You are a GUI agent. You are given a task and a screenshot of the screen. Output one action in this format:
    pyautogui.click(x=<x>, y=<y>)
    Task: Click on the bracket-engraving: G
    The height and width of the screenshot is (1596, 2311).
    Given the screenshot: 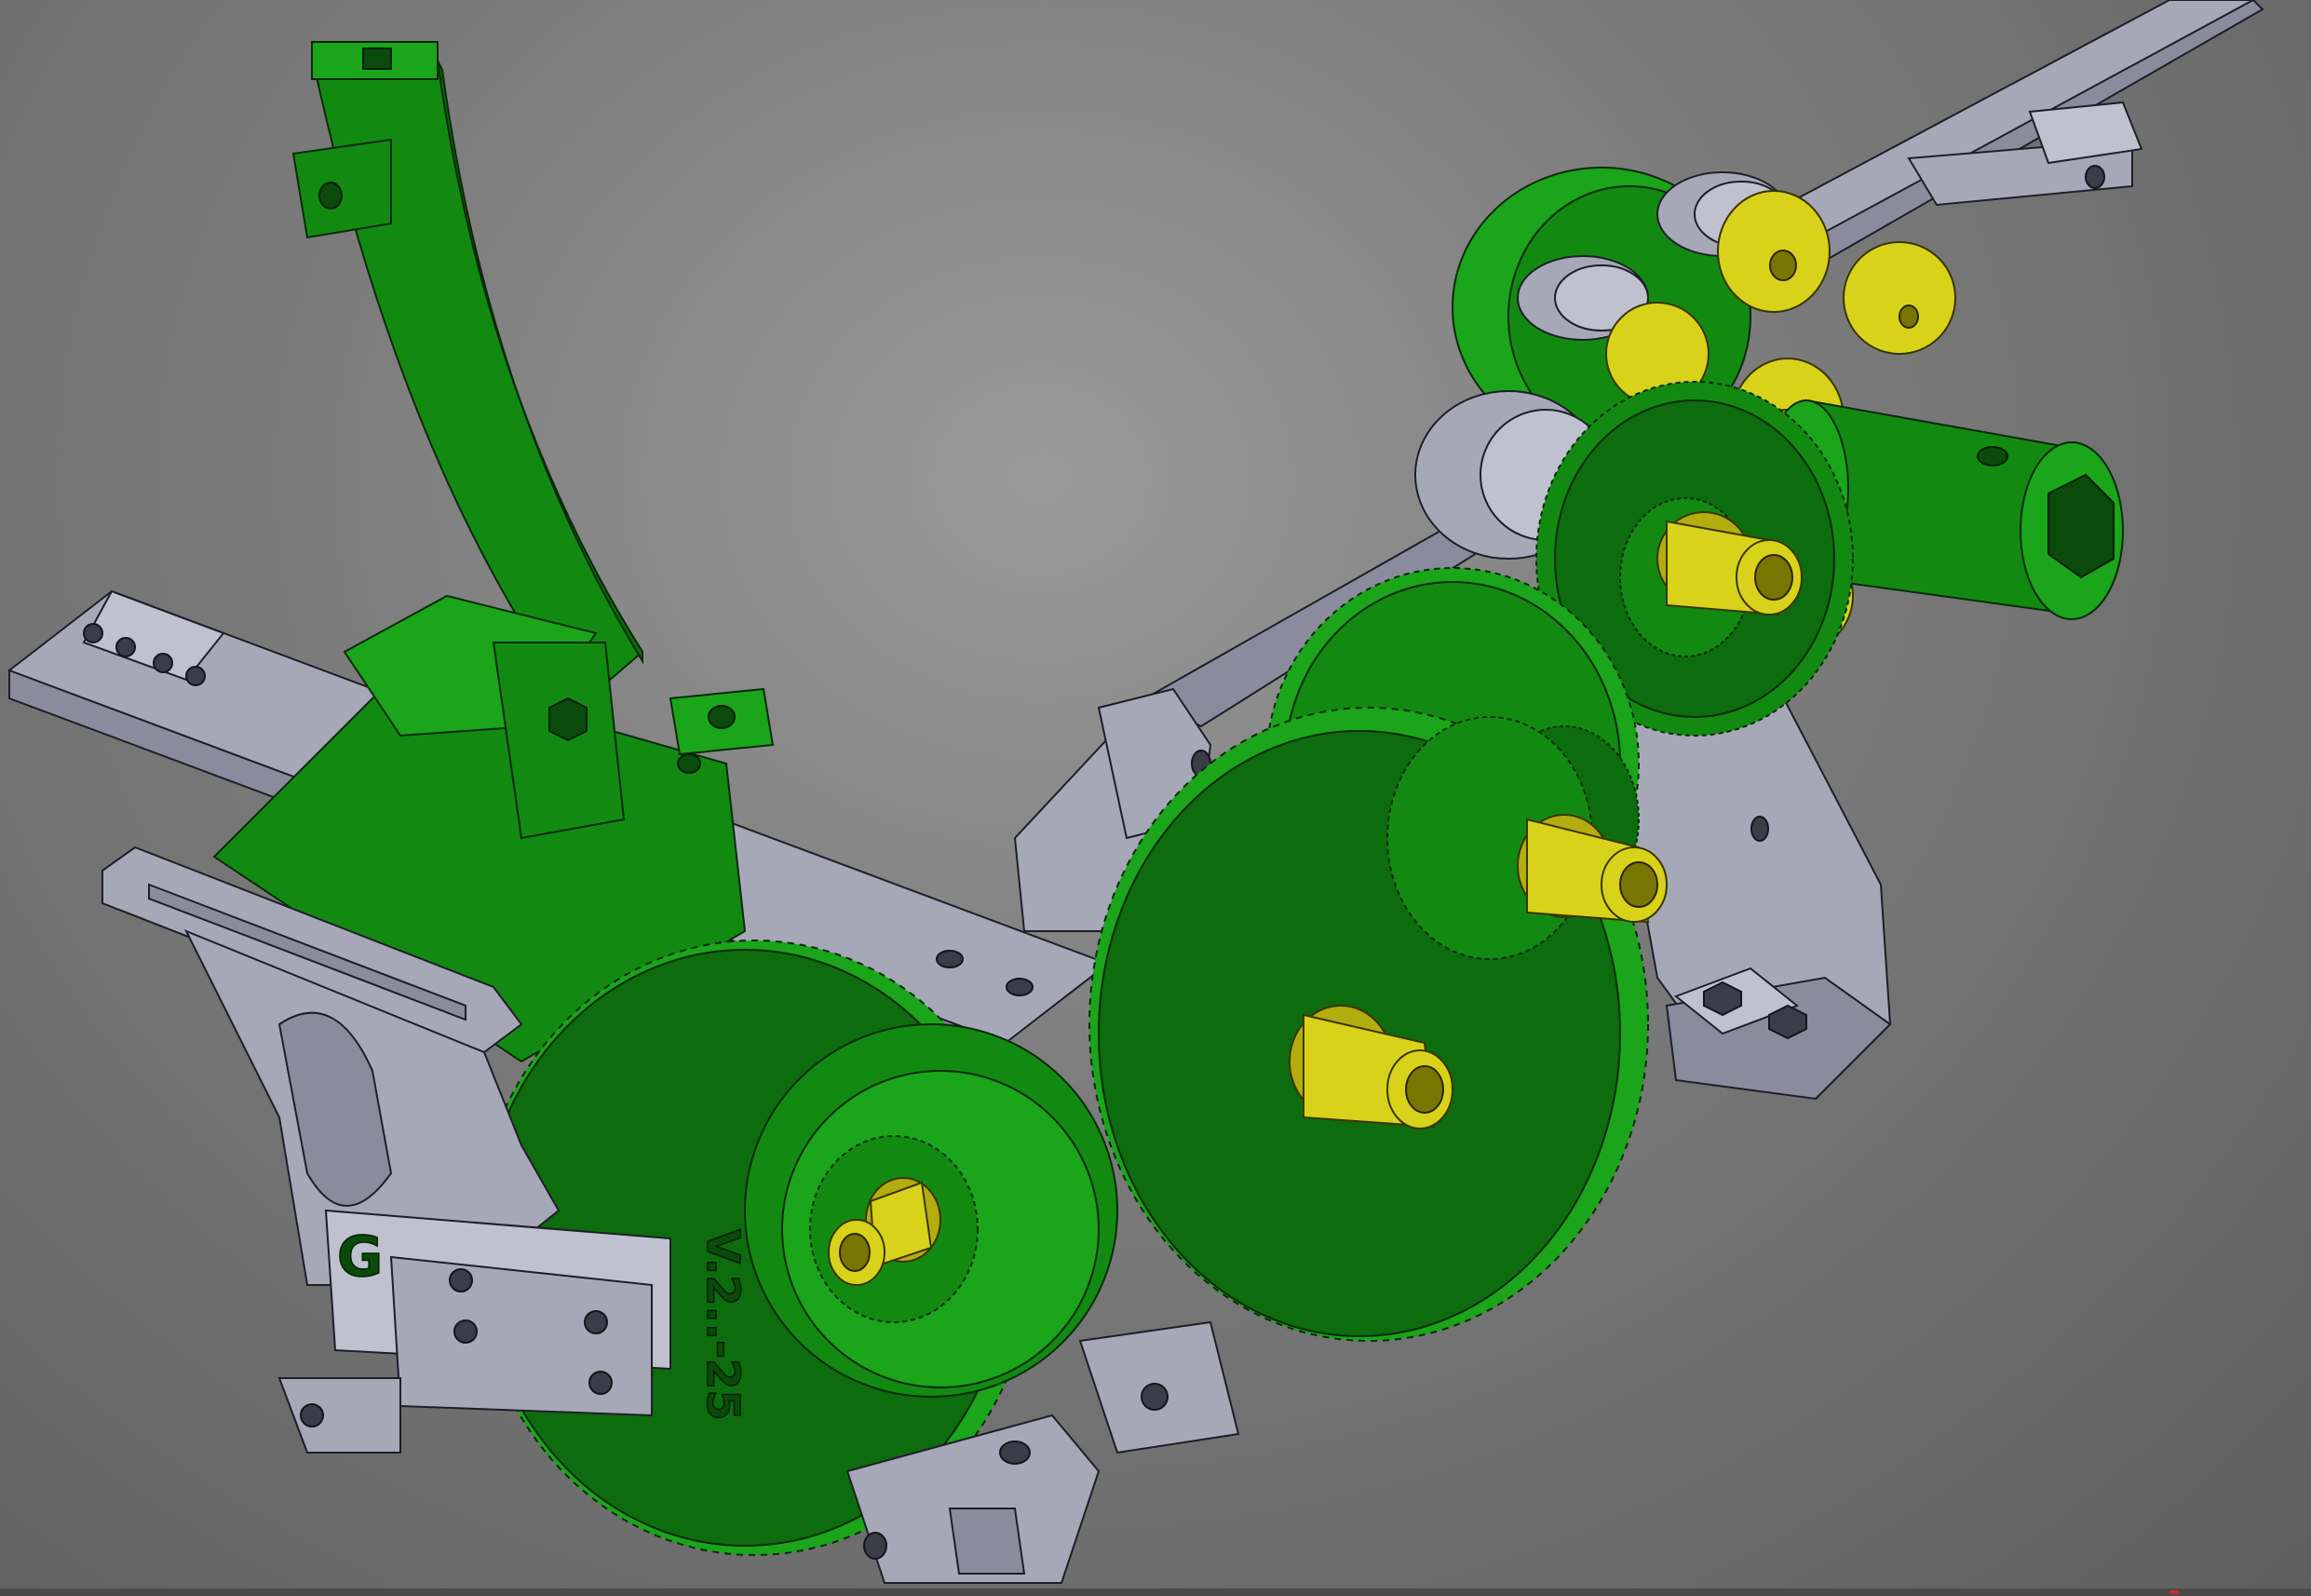 What is the action you would take?
    pyautogui.click(x=360, y=1257)
    